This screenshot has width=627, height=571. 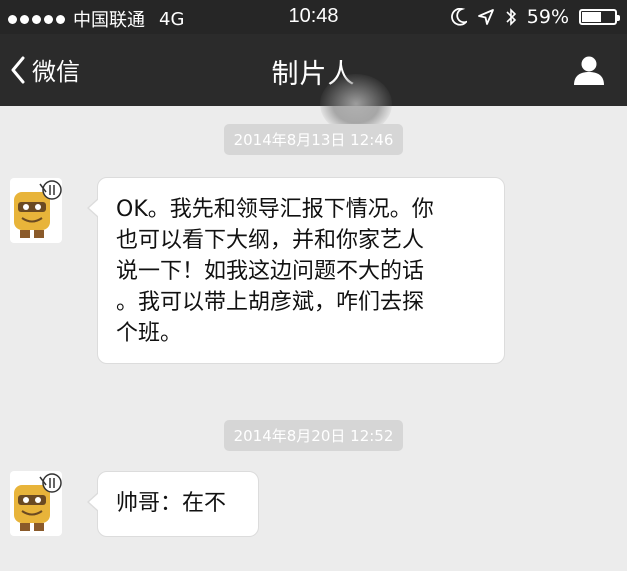 I want to click on timestamp-label: 2014年8月20日 12:52, so click(x=313, y=435).